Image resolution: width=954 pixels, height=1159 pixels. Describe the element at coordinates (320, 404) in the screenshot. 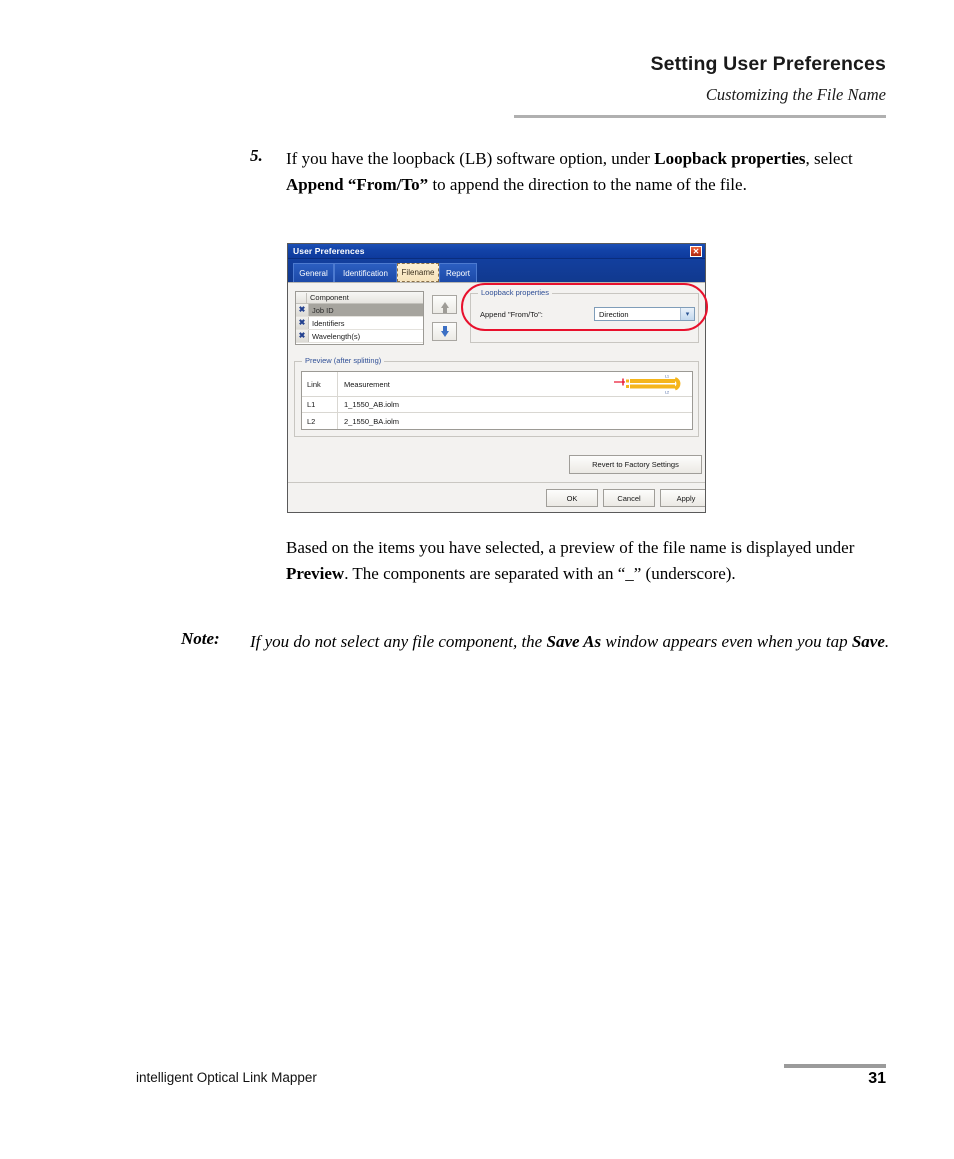

I see `preview-row-link: L1` at that location.